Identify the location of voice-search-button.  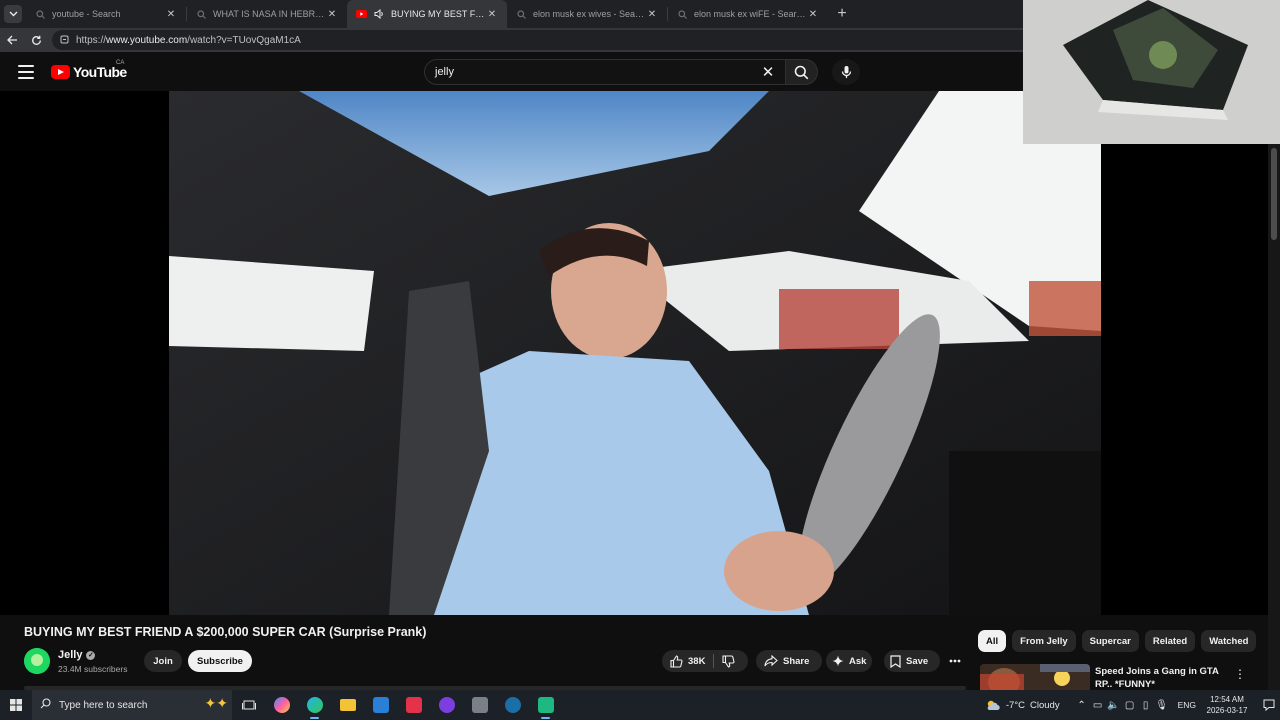
(846, 72).